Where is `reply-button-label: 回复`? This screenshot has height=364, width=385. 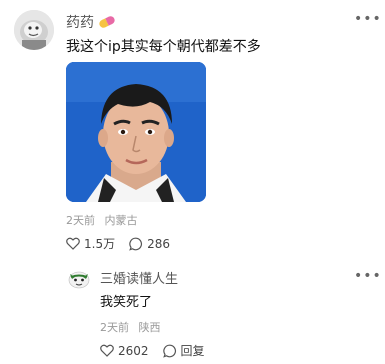 reply-button-label: 回复 is located at coordinates (192, 351).